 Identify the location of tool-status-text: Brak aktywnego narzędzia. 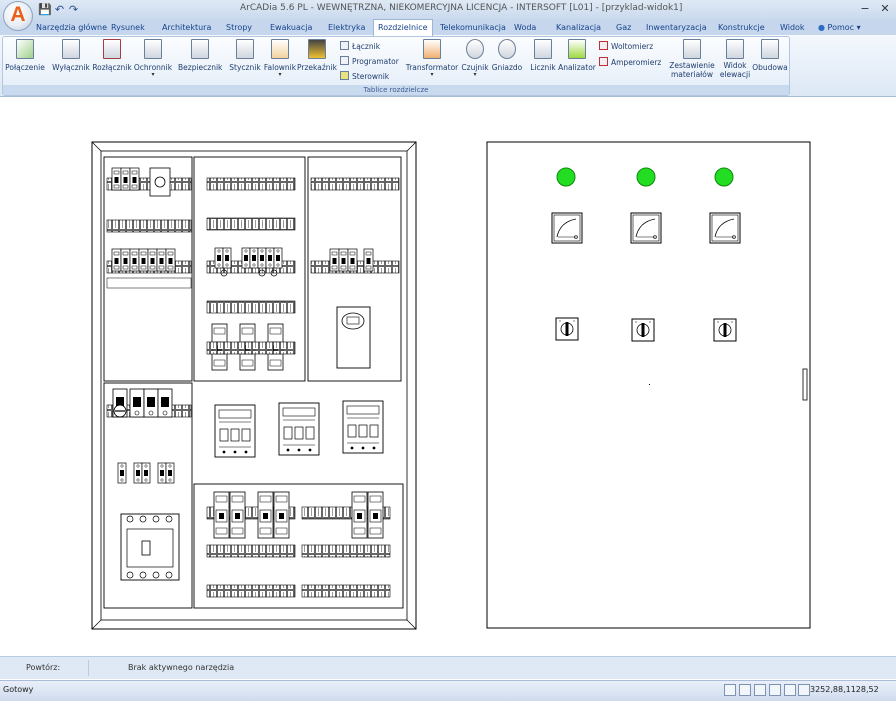
(181, 667).